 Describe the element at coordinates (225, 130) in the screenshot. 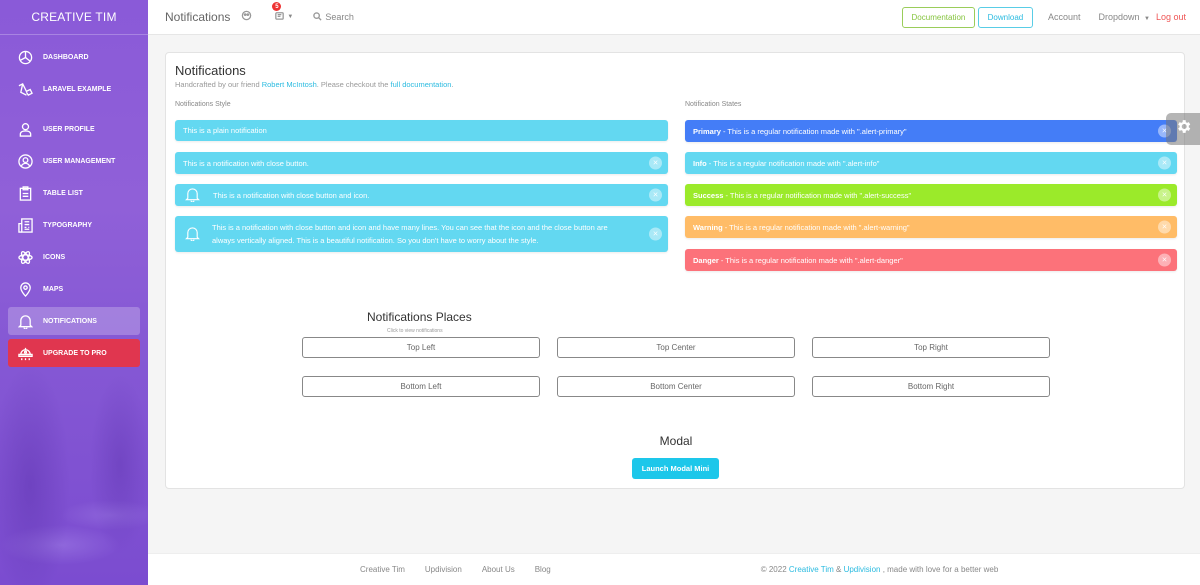

I see `alert-text: This is a plain notification` at that location.